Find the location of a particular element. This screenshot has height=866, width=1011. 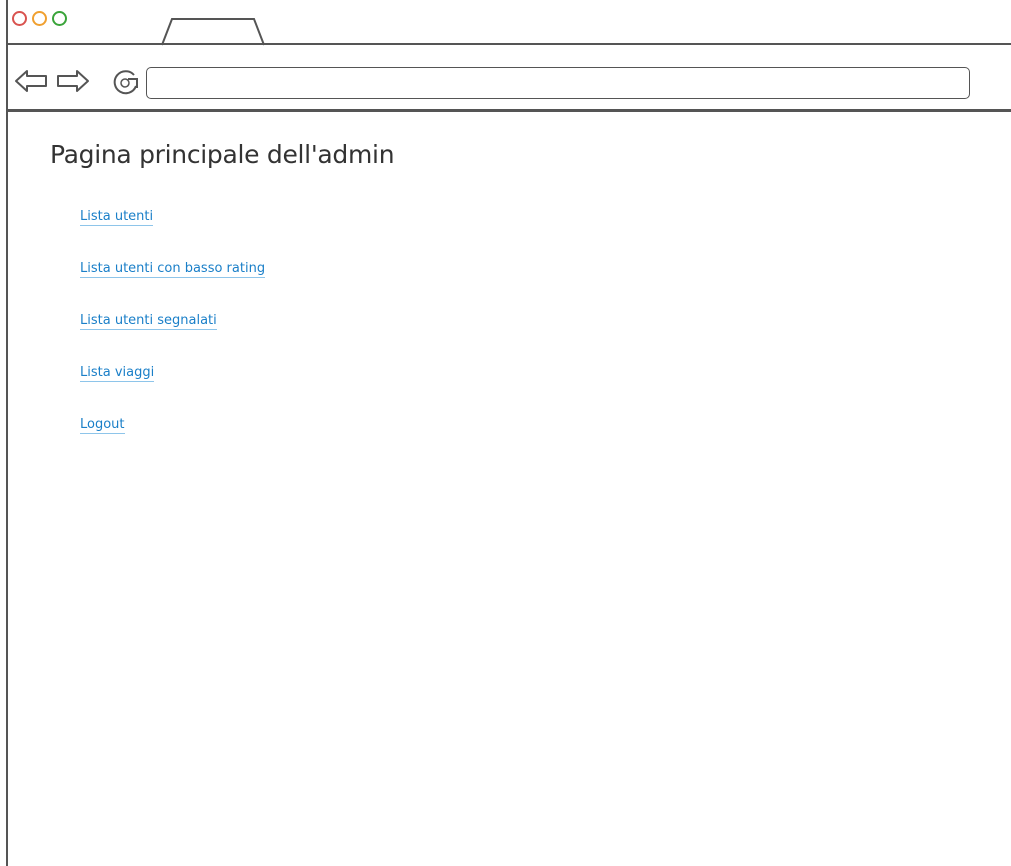

list-item: Lista utenti segnalati is located at coordinates (172, 335).